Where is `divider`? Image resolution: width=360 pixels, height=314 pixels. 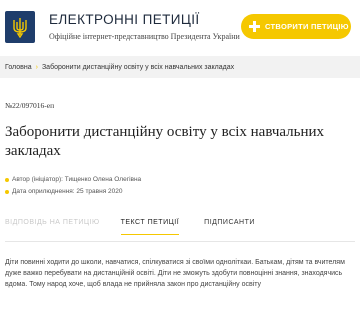 divider is located at coordinates (180, 241).